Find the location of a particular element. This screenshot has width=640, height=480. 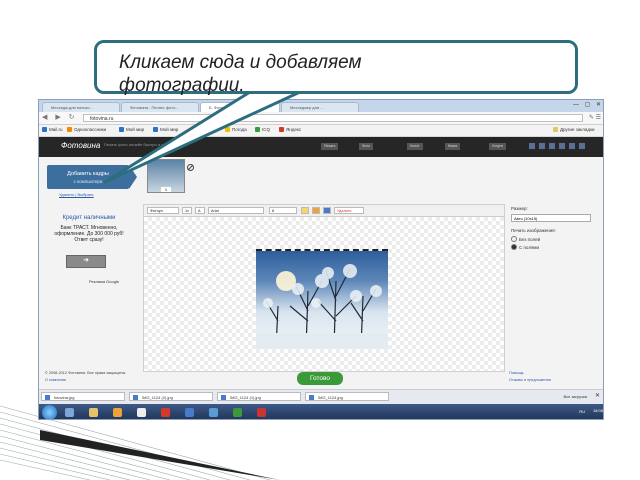

header-nav-item: Книга is located at coordinates (453, 146).